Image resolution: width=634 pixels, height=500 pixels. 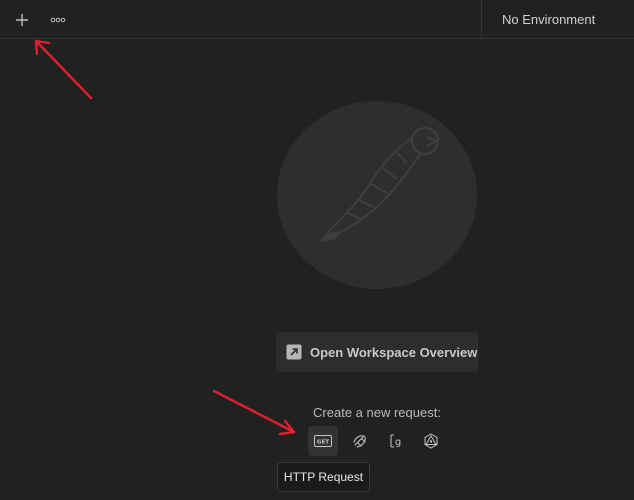 I want to click on grpc-icon, so click(x=431, y=441).